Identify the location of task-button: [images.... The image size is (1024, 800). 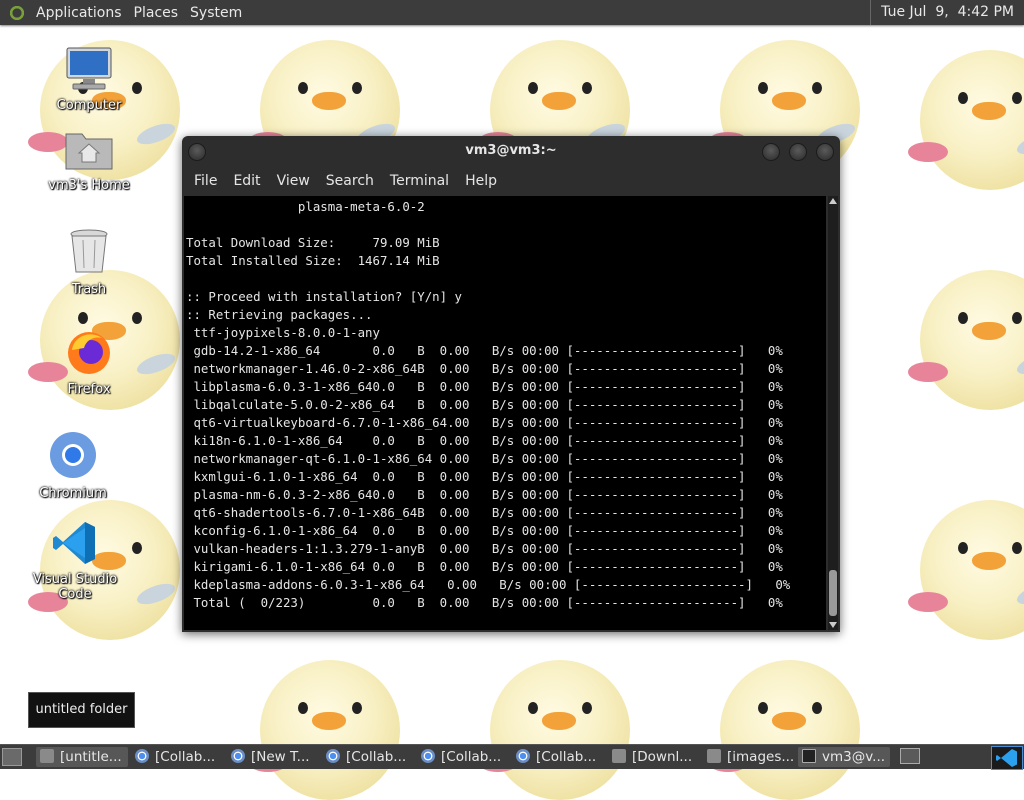
(749, 757).